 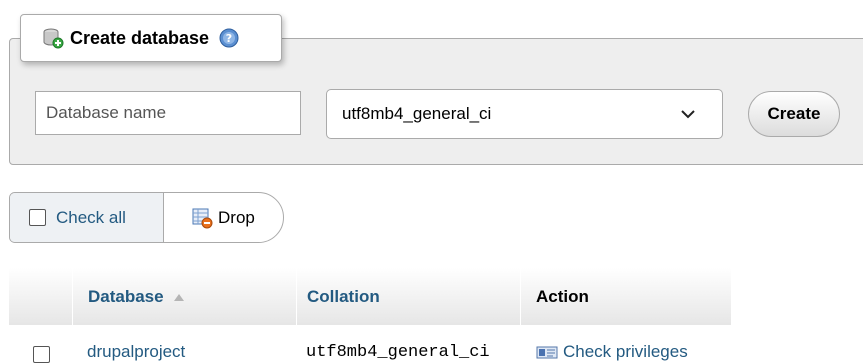 What do you see at coordinates (547, 352) in the screenshot?
I see `privileges-icon` at bounding box center [547, 352].